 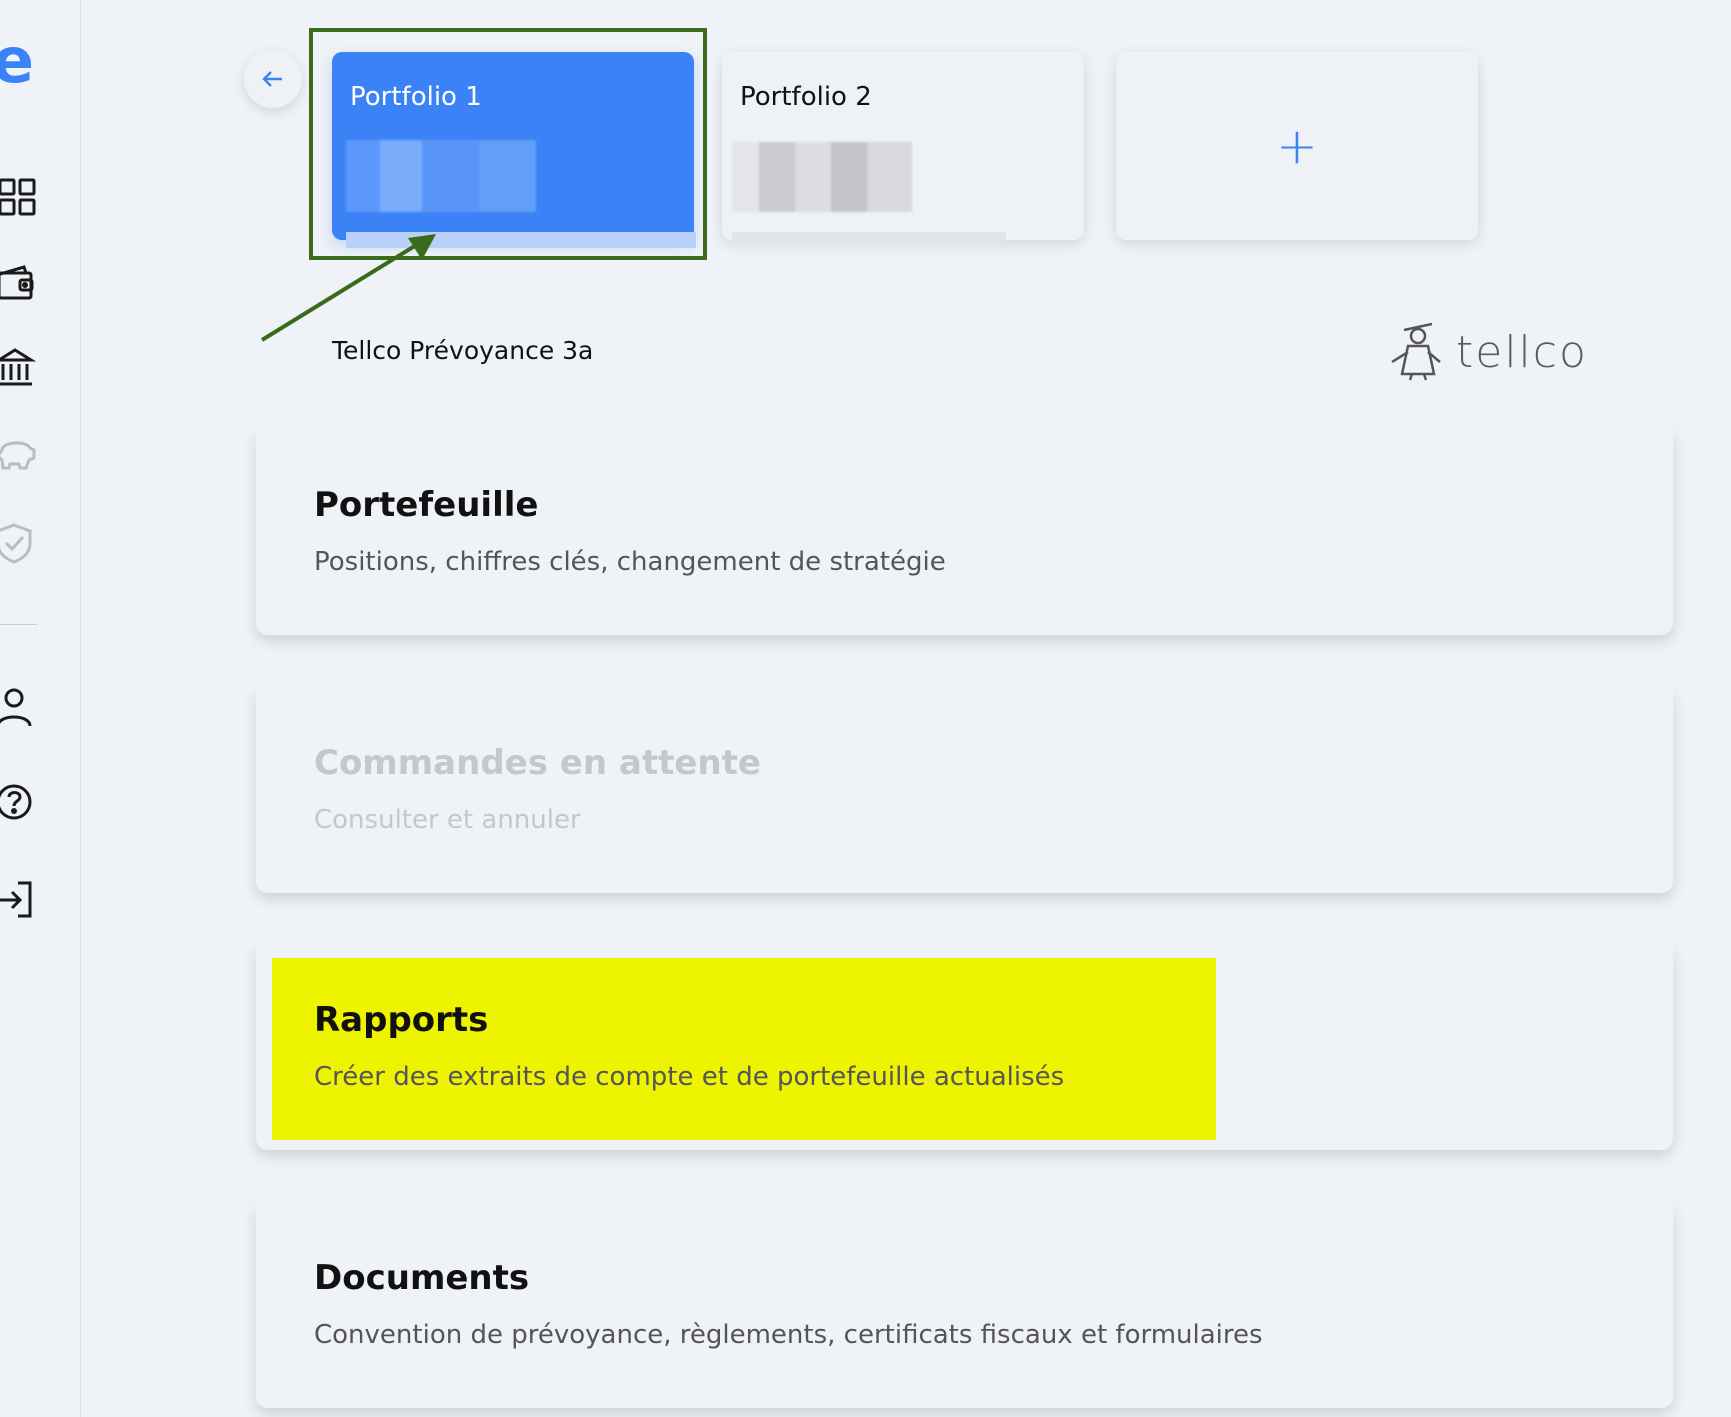 I want to click on card-subtitle: Consulter et annuler, so click(x=447, y=820).